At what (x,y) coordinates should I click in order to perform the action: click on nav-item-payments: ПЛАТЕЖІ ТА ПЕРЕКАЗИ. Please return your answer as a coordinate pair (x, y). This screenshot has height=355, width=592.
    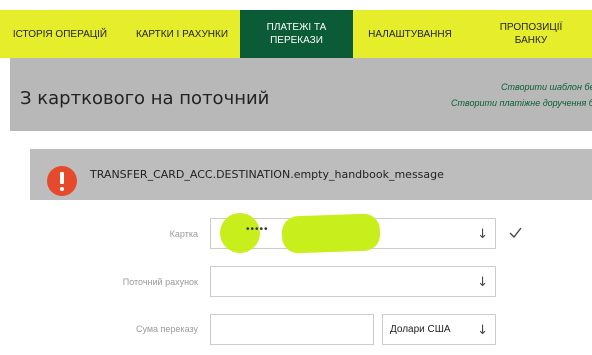
    Looking at the image, I should click on (296, 34).